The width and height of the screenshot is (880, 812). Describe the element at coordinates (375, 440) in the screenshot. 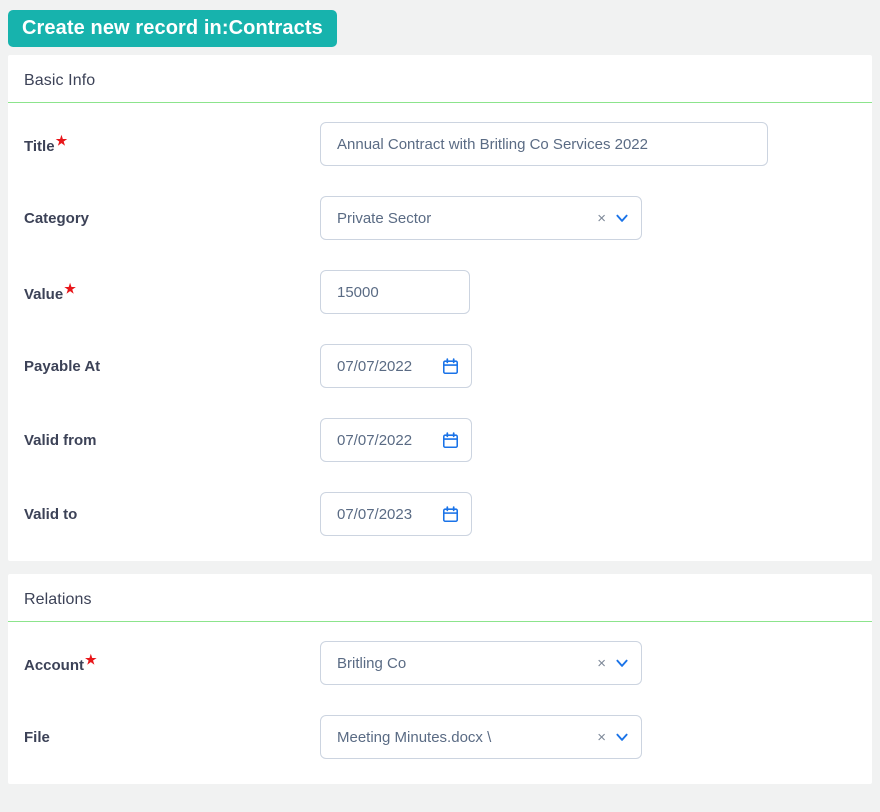

I see `valid-from-date-value: 07/07/2022` at that location.